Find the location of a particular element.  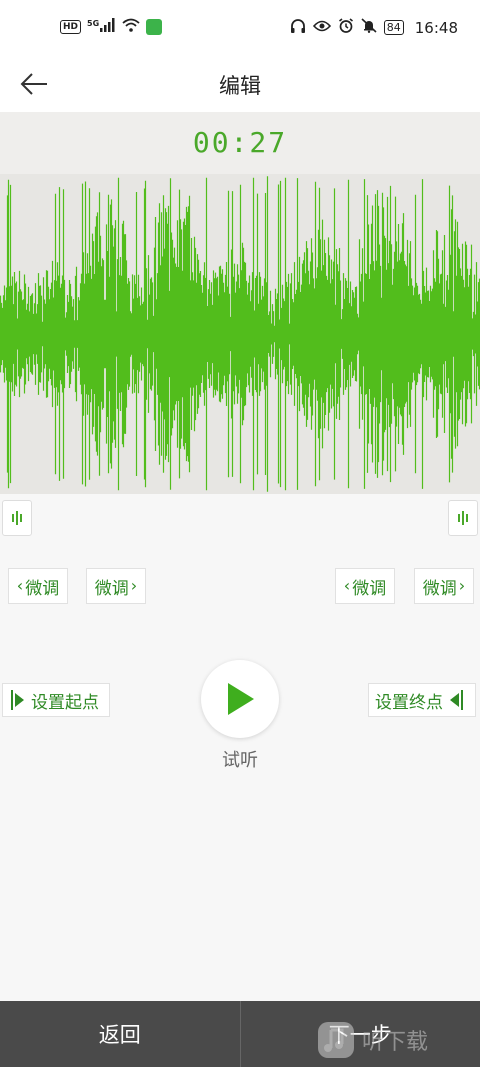

mute-bell-icon is located at coordinates (369, 27).